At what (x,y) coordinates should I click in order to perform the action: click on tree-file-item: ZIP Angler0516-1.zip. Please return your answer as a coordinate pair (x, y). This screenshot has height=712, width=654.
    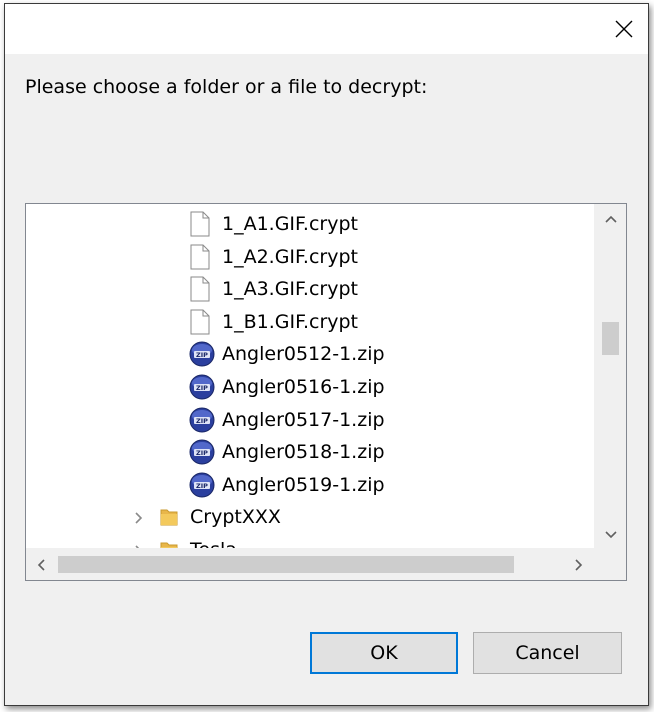
    Looking at the image, I should click on (310, 387).